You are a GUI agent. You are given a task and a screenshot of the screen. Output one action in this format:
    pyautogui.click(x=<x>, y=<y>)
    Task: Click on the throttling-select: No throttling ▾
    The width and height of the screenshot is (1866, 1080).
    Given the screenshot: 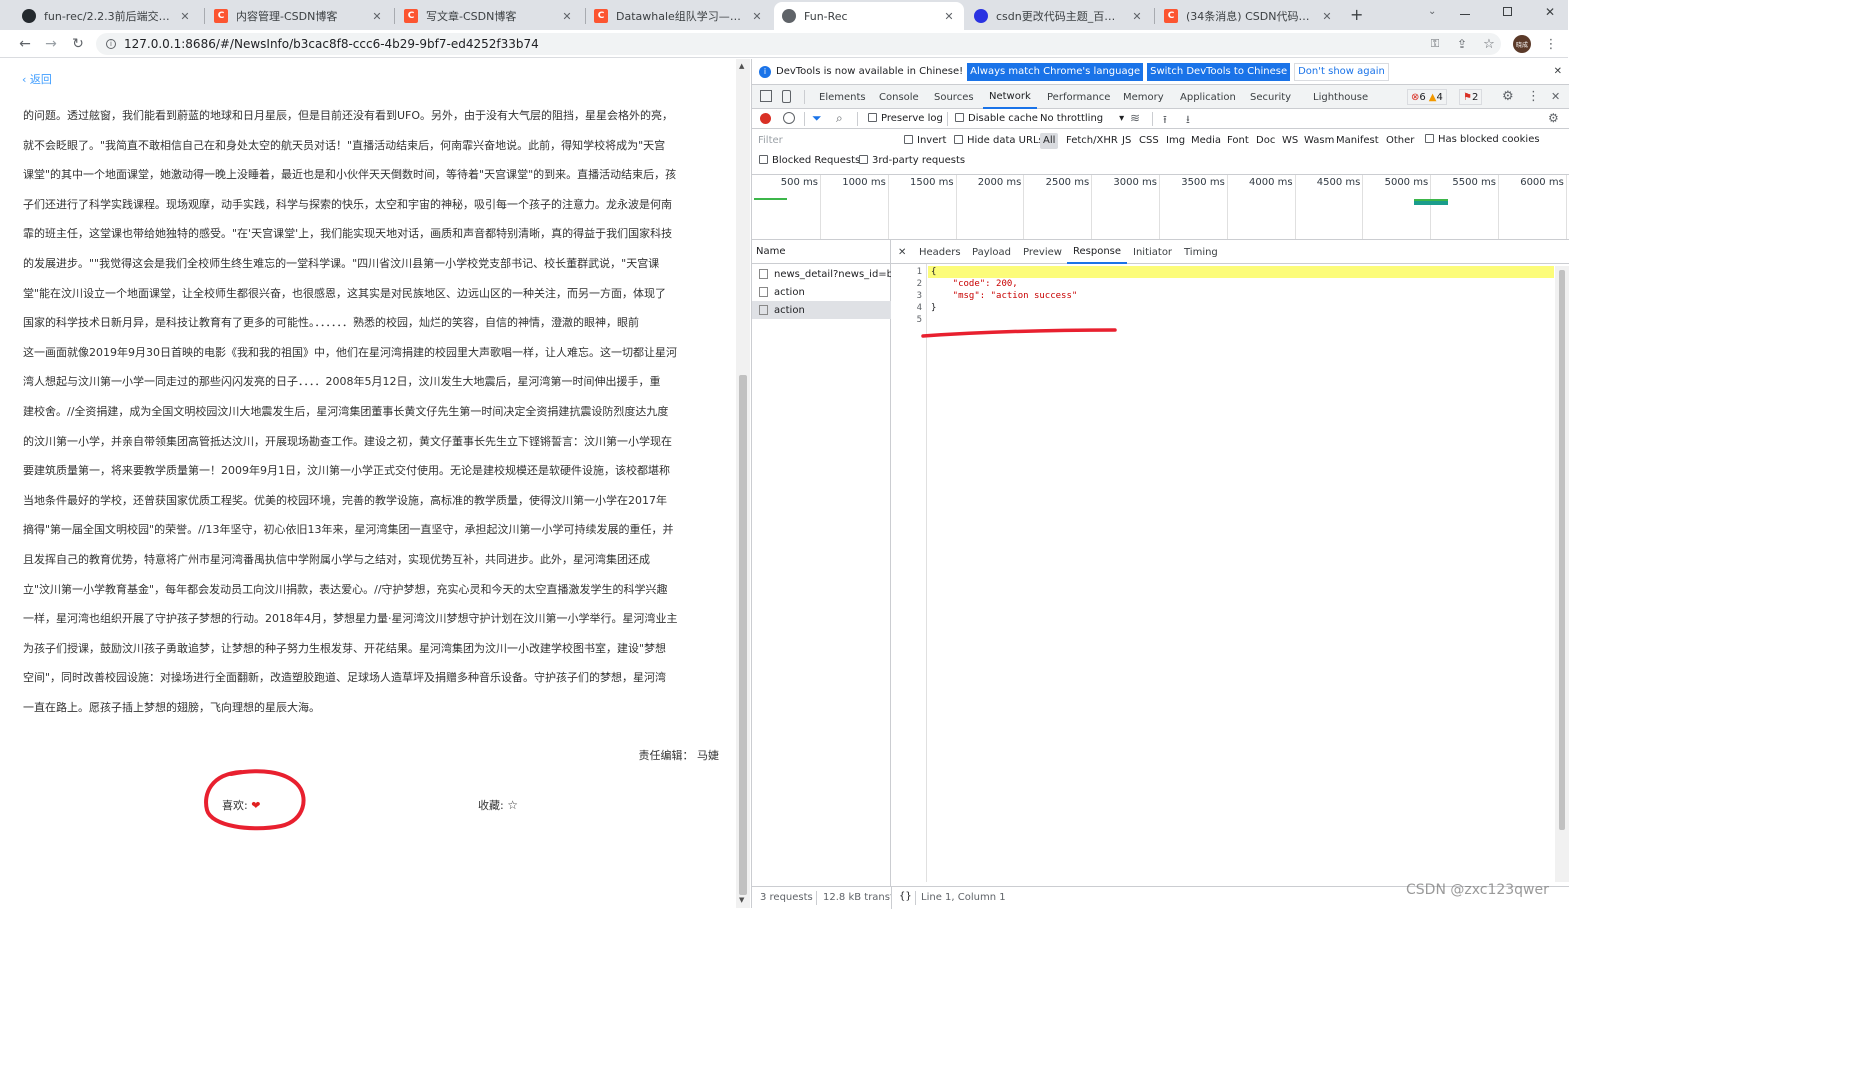 What is the action you would take?
    pyautogui.click(x=1082, y=118)
    